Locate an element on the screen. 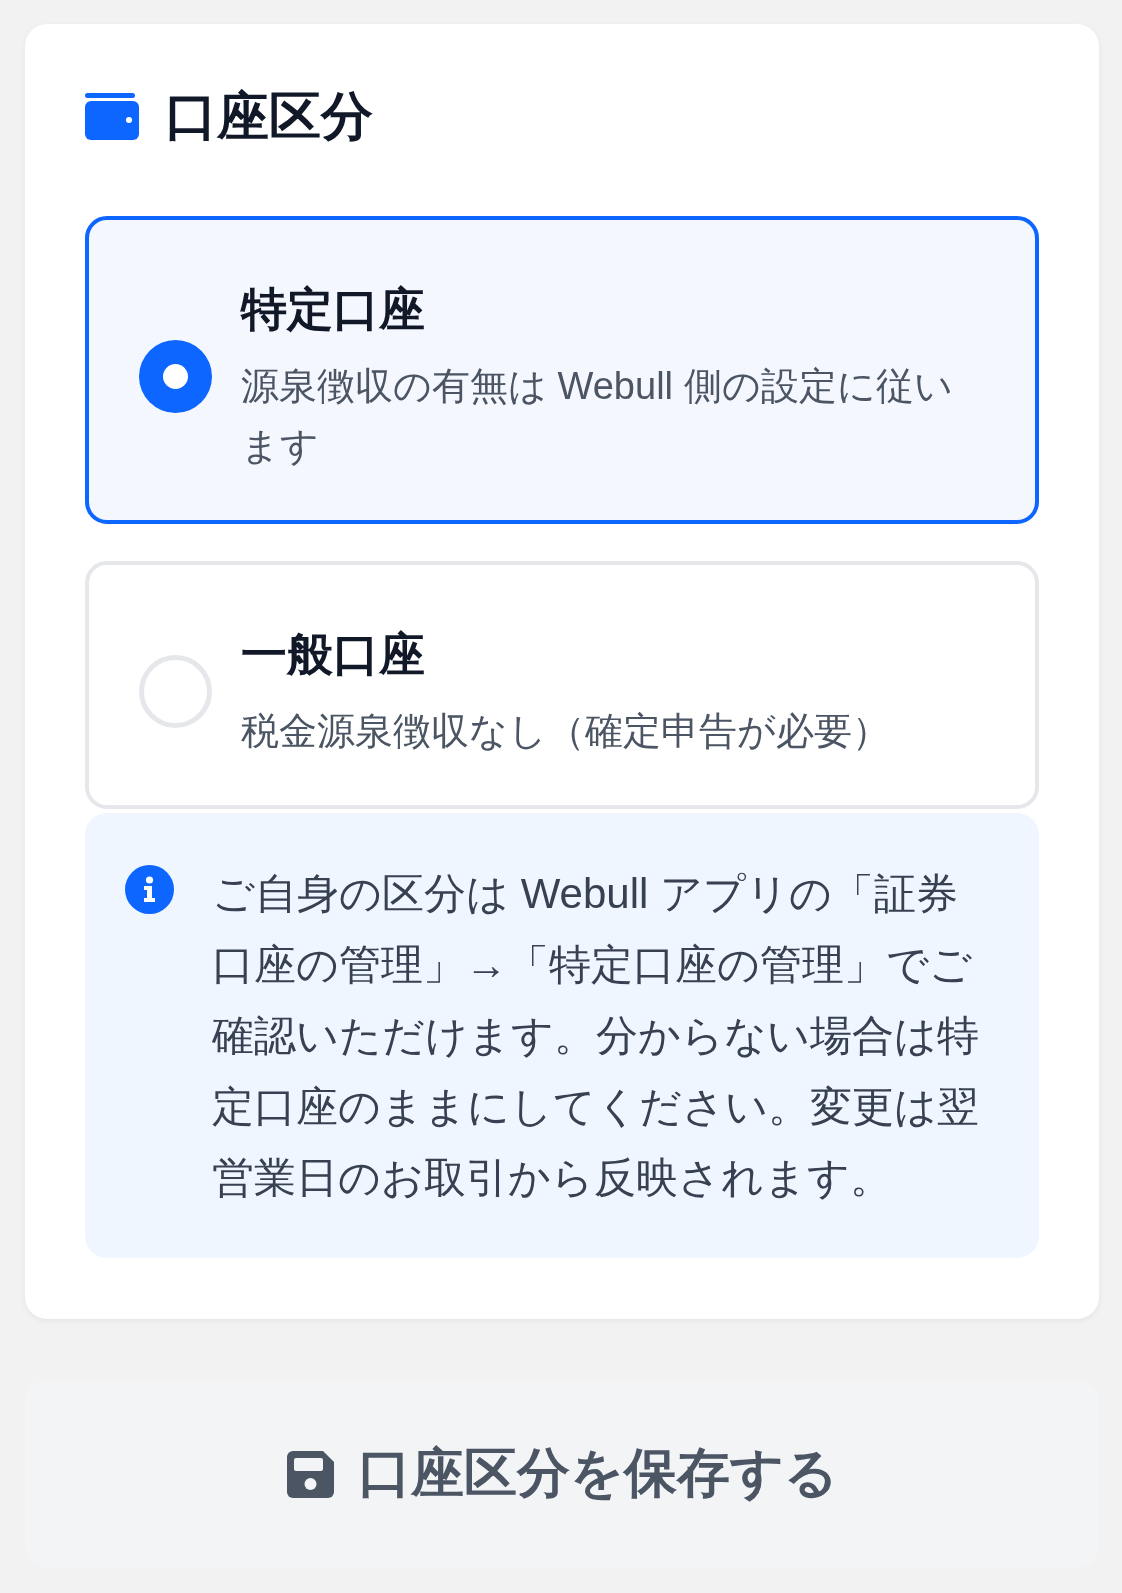 The width and height of the screenshot is (1122, 1593). save-button: 口座区分を保存する is located at coordinates (562, 1474).